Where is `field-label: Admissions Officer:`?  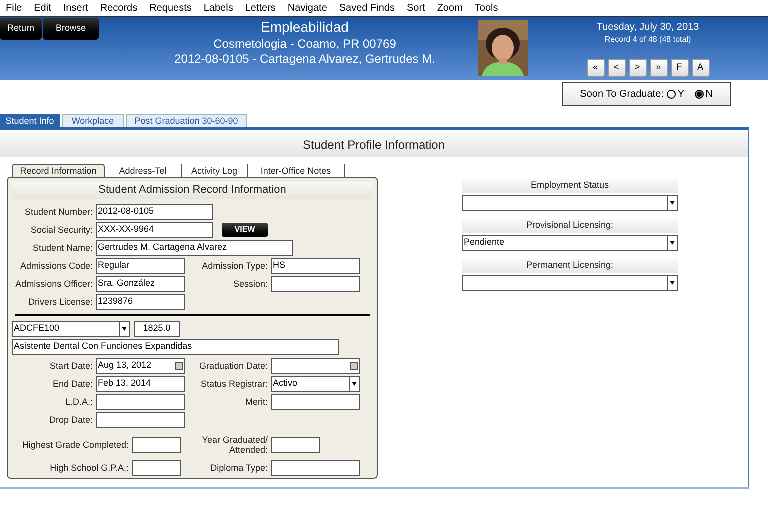 field-label: Admissions Officer: is located at coordinates (54, 284).